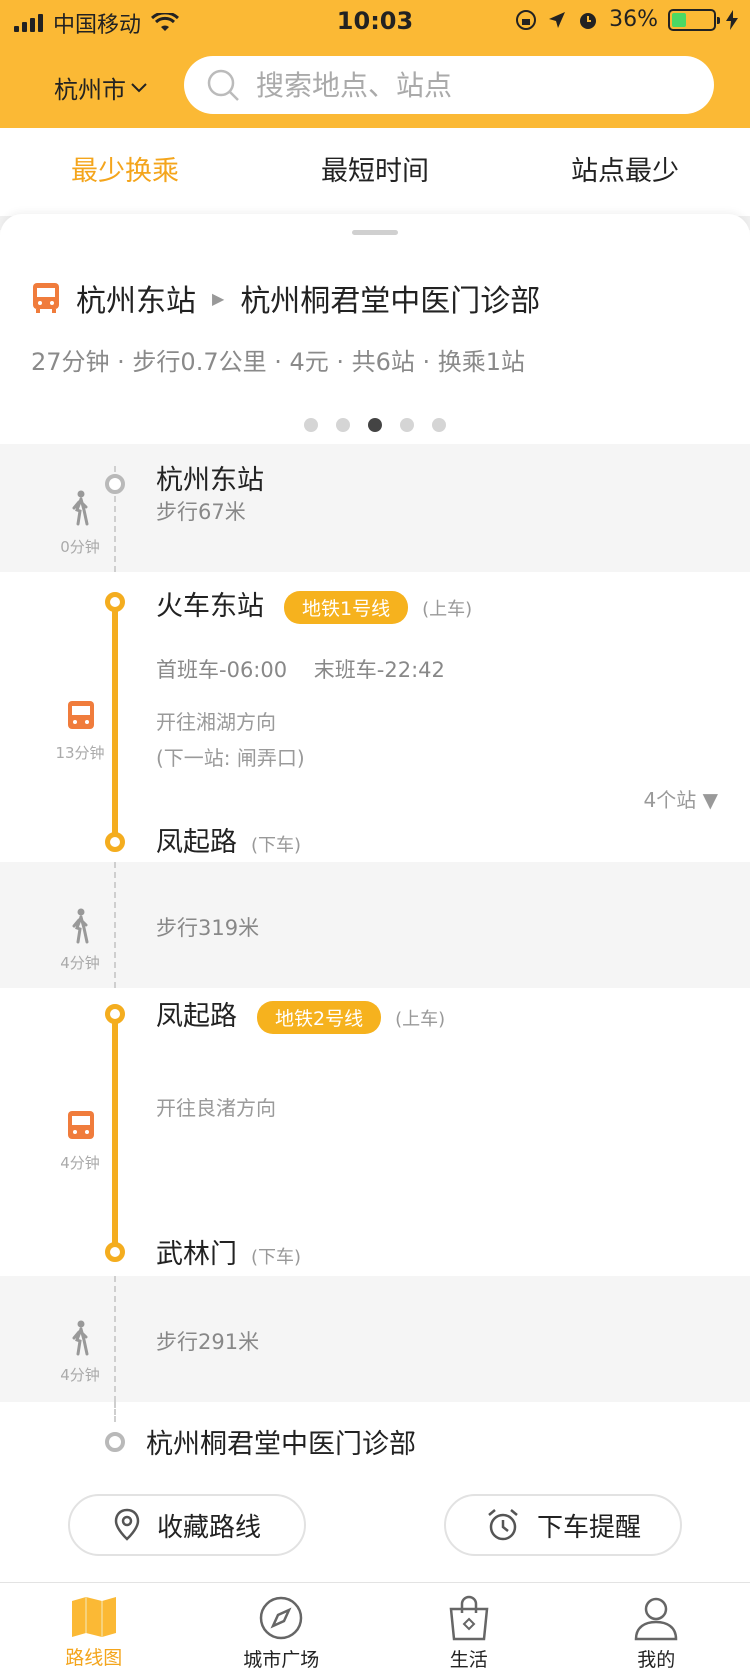 The width and height of the screenshot is (750, 1680). What do you see at coordinates (278, 362) in the screenshot?
I see `route-summary: 27分钟 · 步行0.7公里 · 4元 · 共6站 · 换乘1站` at bounding box center [278, 362].